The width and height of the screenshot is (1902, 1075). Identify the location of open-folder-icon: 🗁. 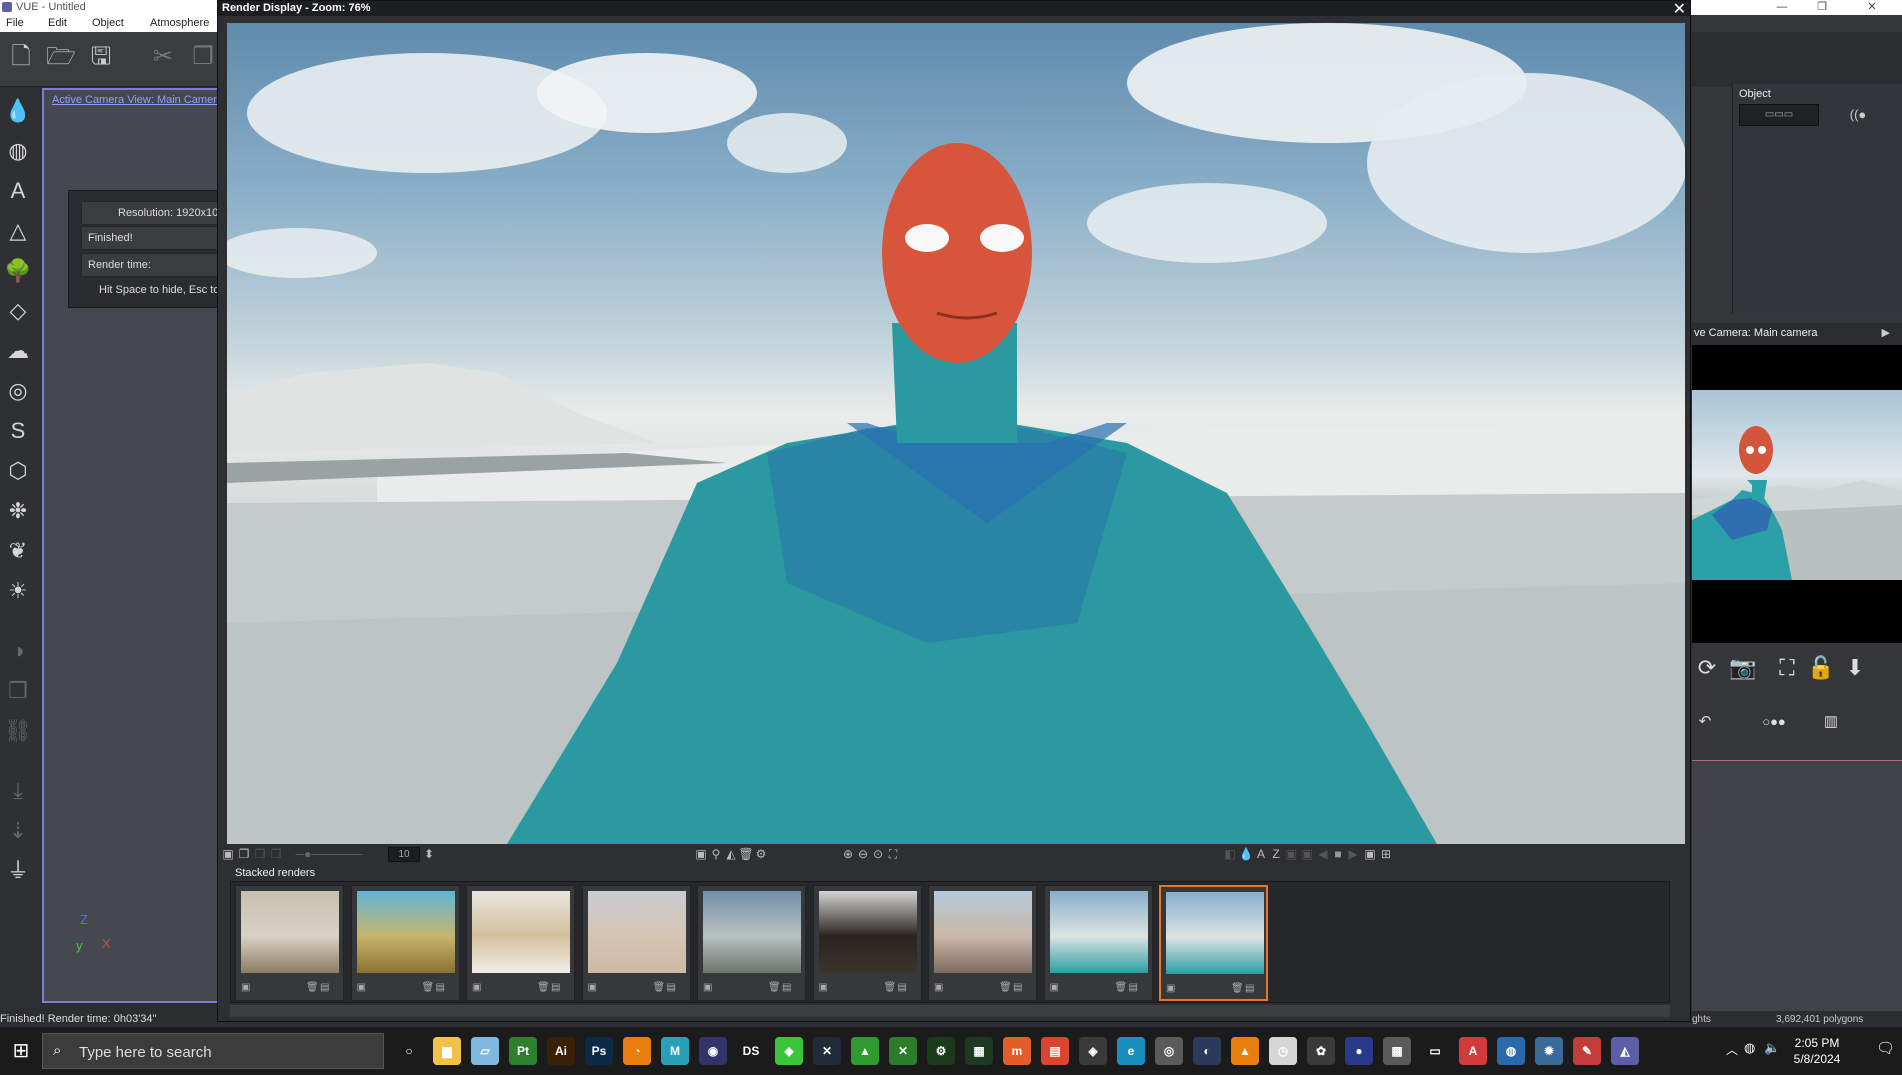
(61, 57).